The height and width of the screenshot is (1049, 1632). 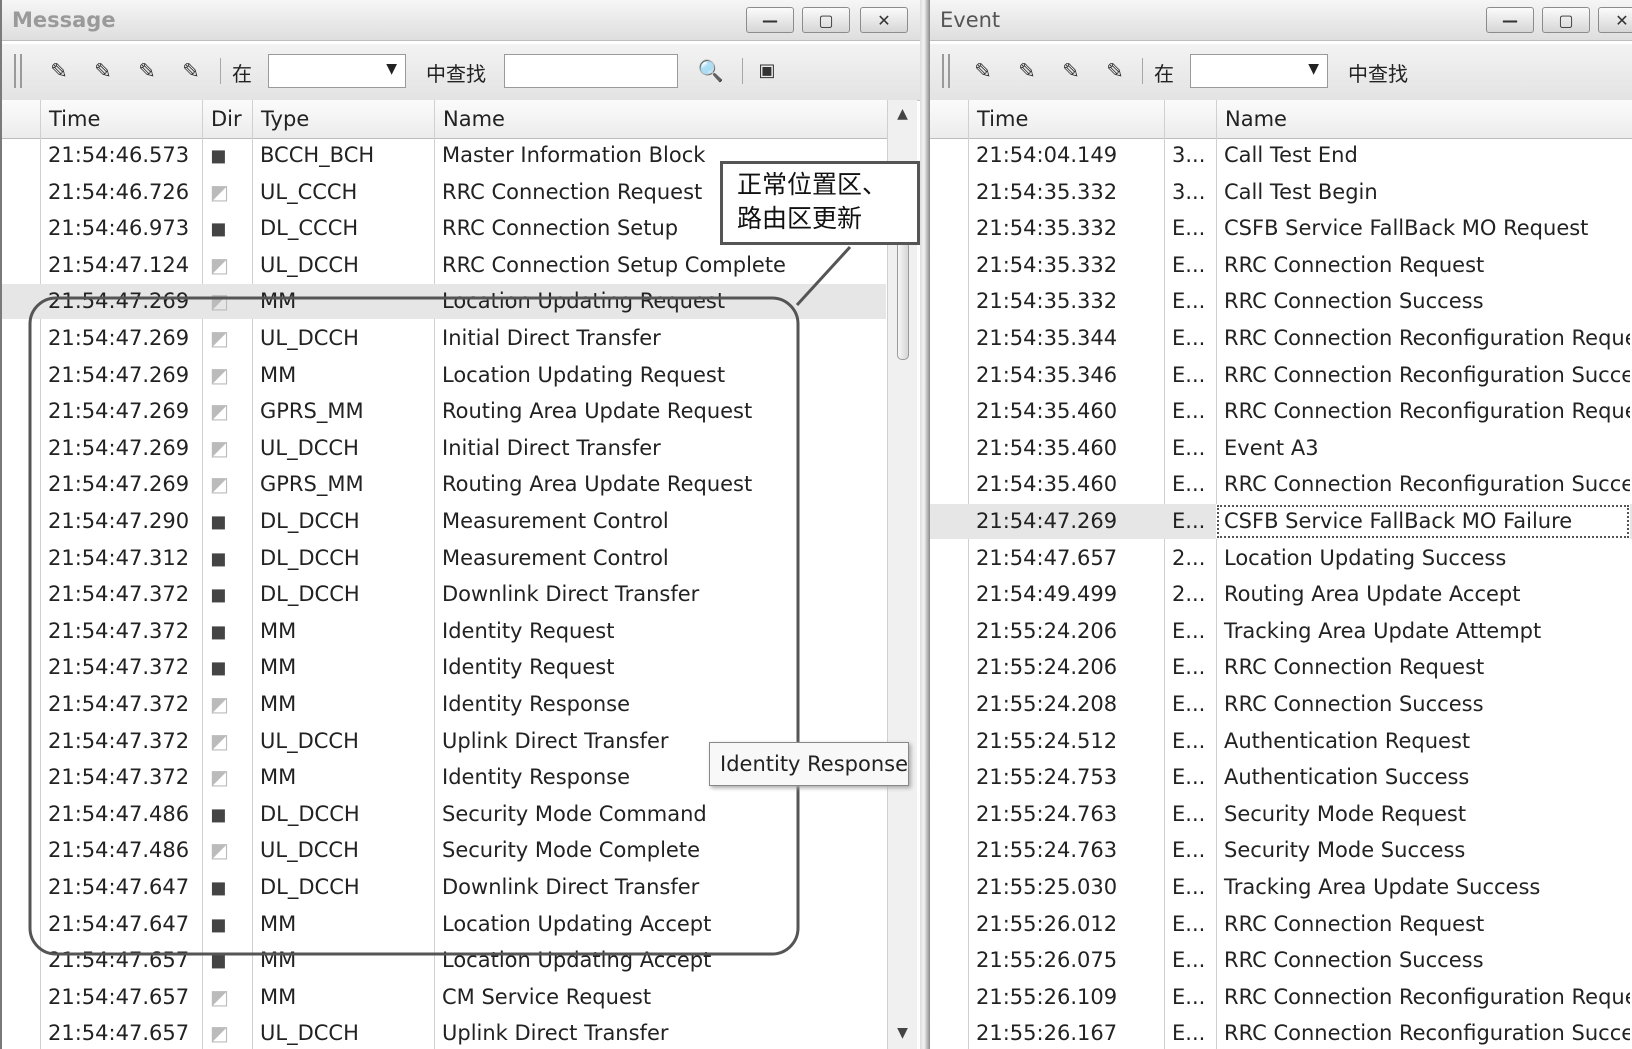 What do you see at coordinates (1047, 923) in the screenshot?
I see `event-time-cell: 21:55:26.012` at bounding box center [1047, 923].